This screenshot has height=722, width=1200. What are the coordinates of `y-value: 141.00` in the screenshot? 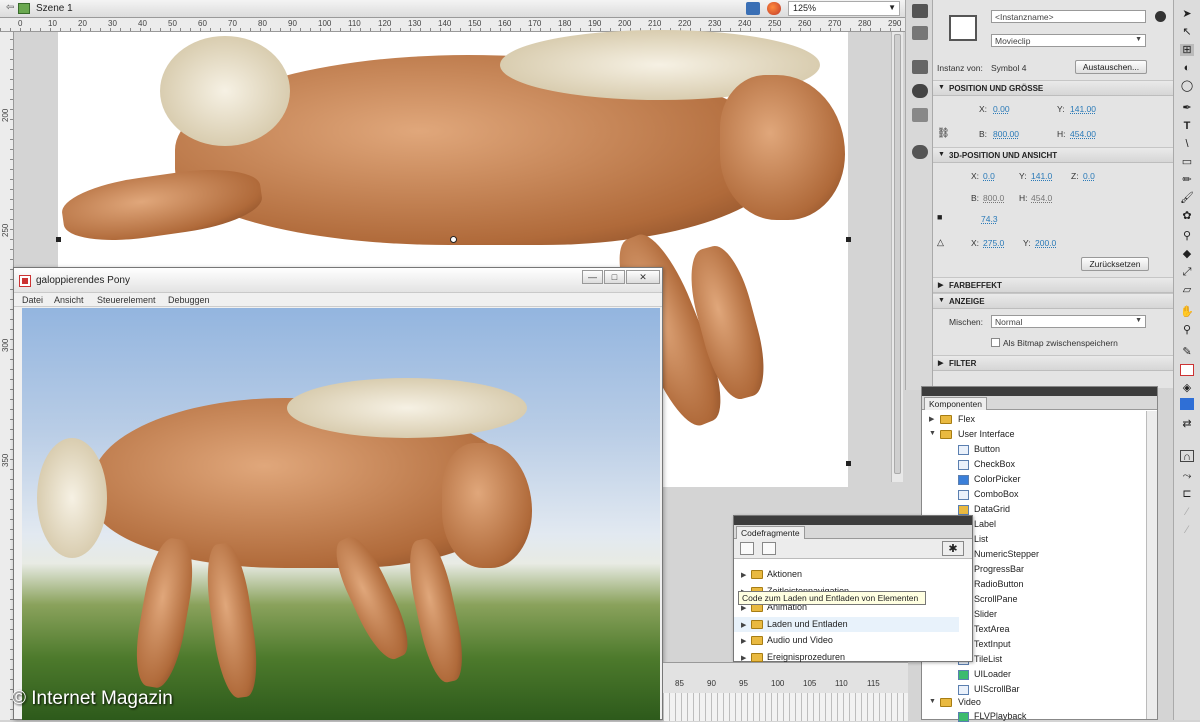 It's located at (1083, 109).